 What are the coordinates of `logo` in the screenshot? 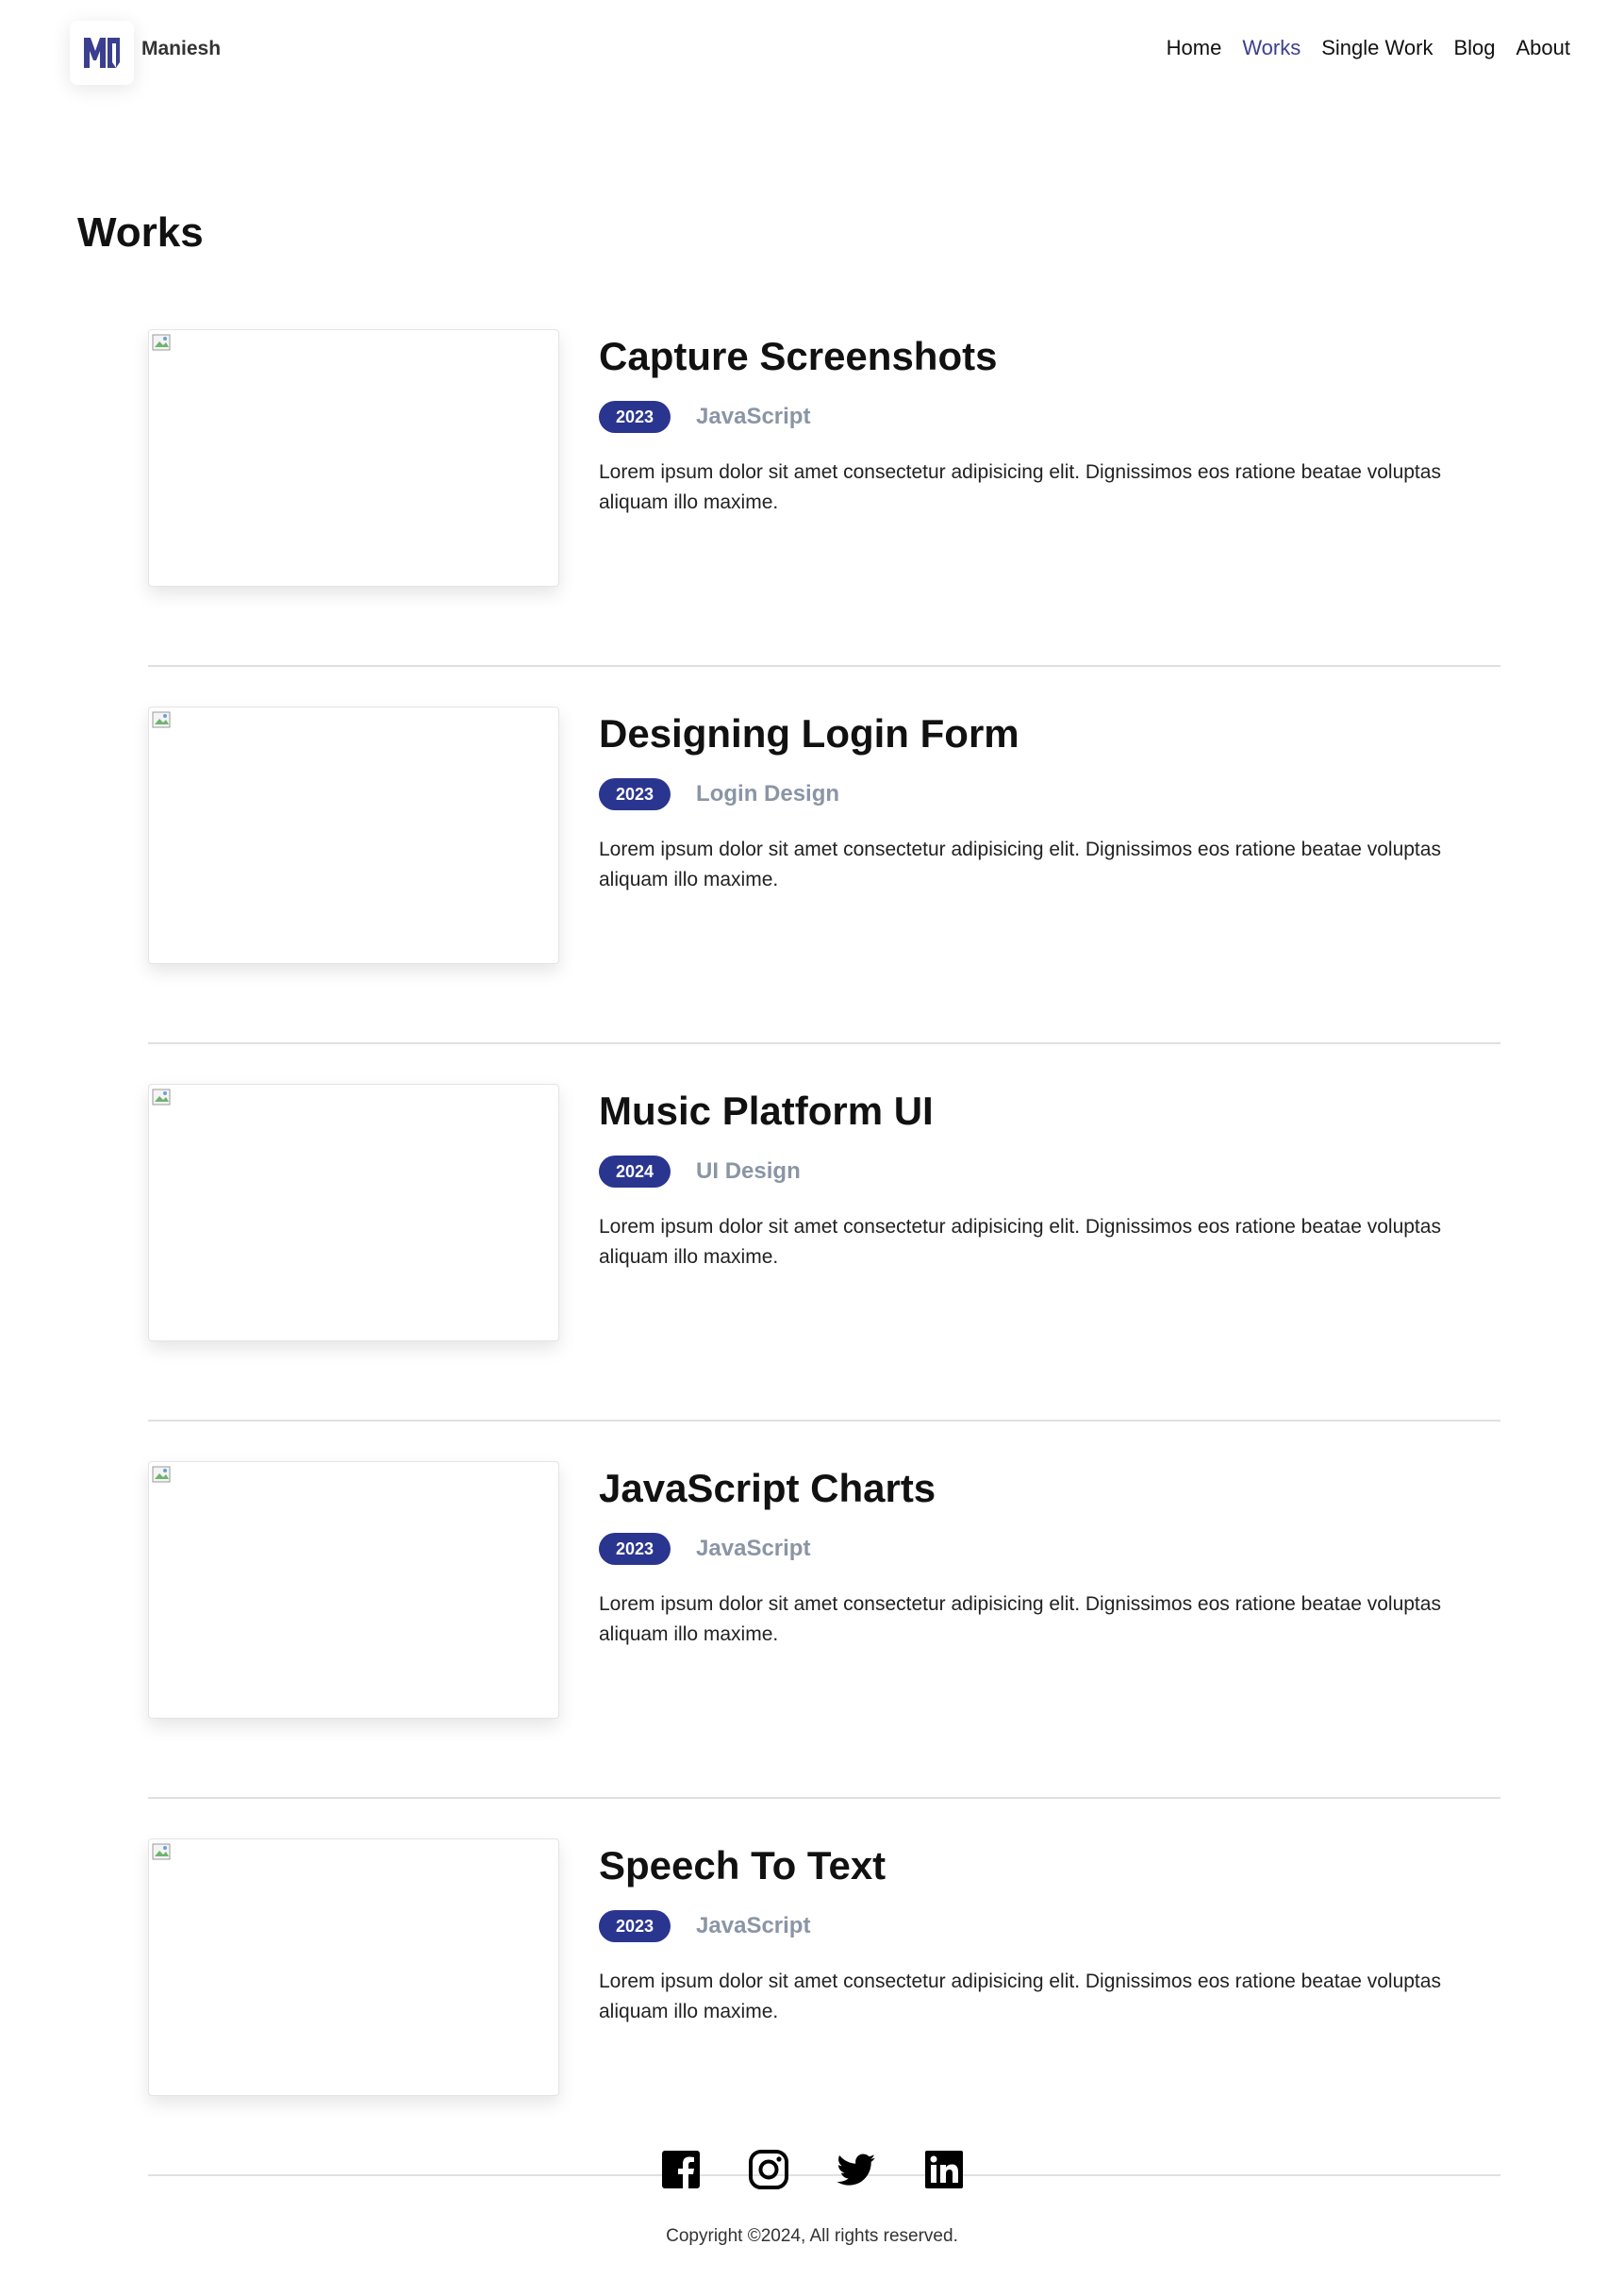 It's located at (102, 53).